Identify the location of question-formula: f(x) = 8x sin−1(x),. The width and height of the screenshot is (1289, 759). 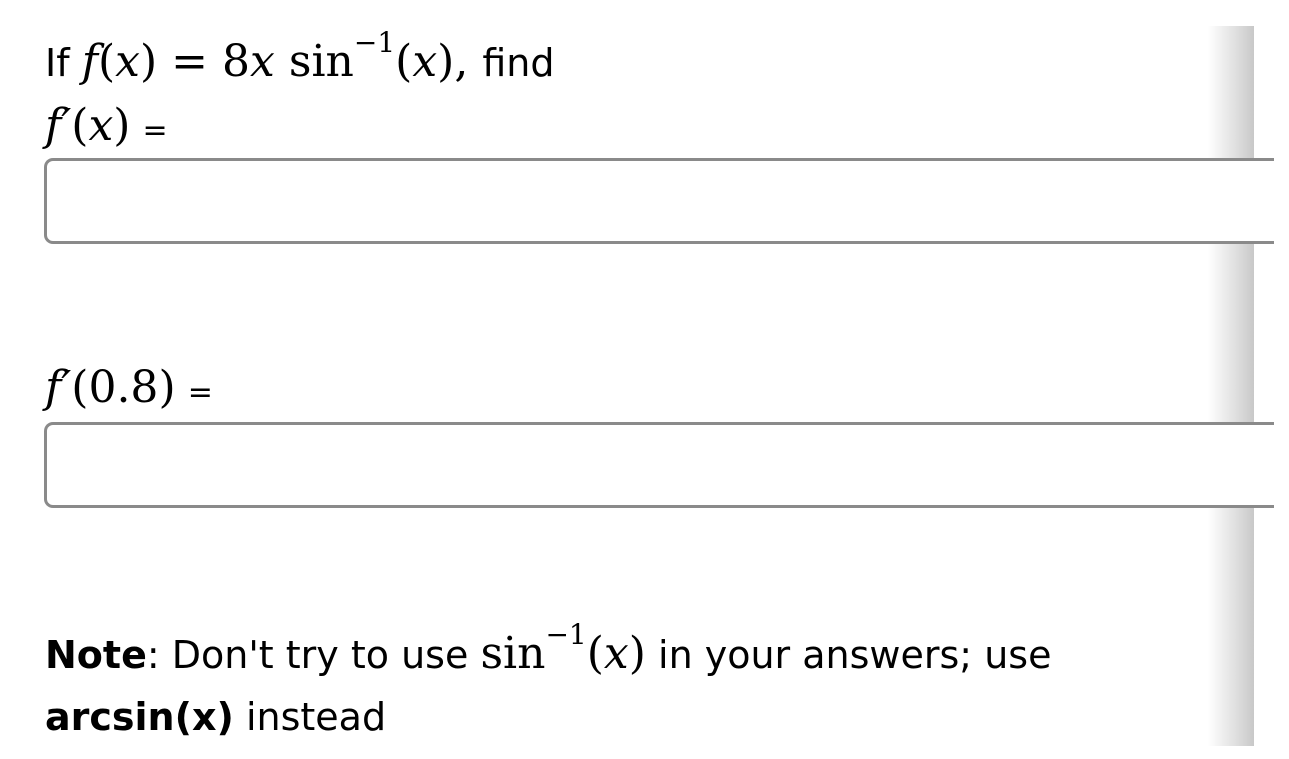
(282, 58).